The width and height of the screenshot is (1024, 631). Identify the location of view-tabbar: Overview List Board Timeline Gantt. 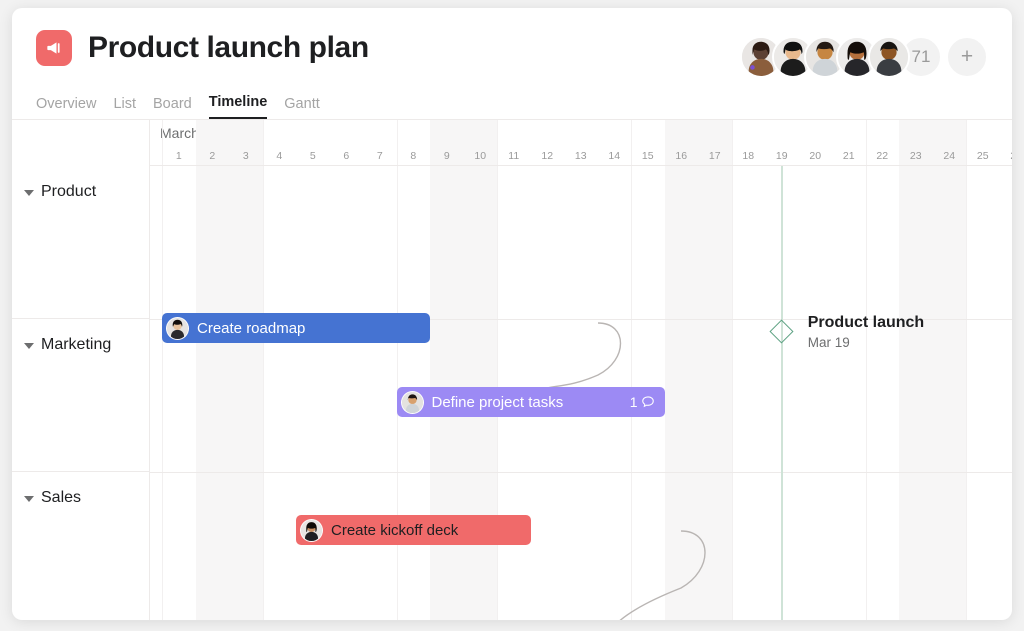
(512, 104).